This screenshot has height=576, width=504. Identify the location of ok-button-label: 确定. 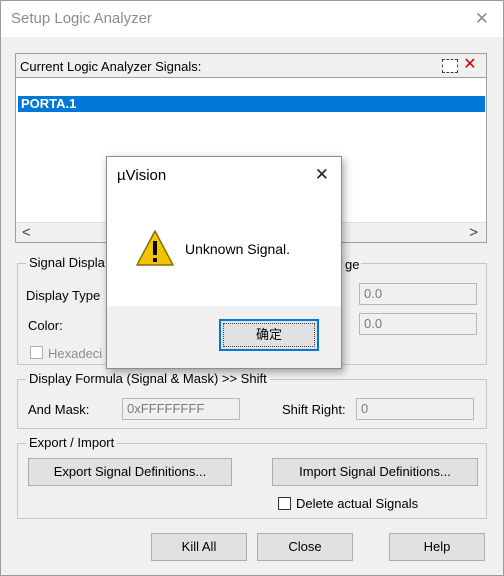
(268, 334).